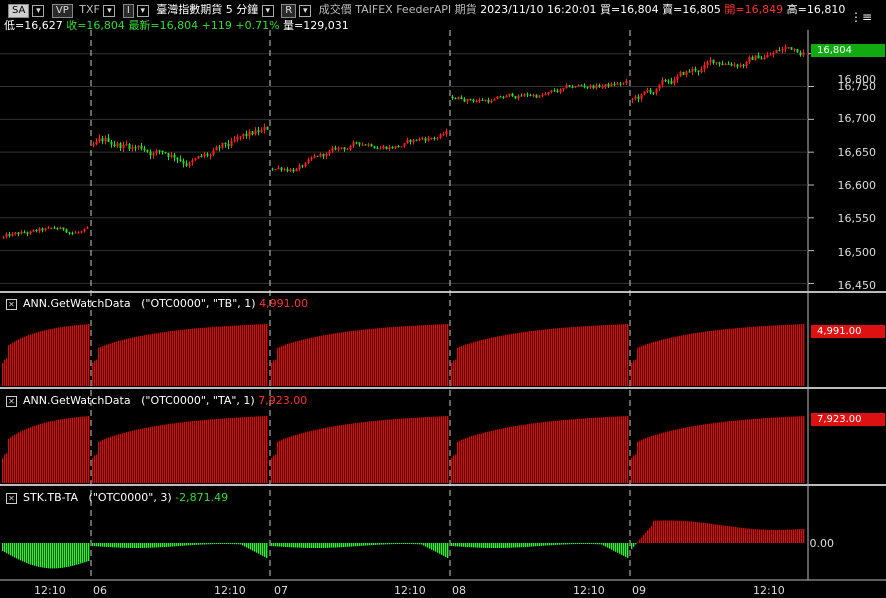 Image resolution: width=886 pixels, height=598 pixels. I want to click on r-dropdown-icon: ▾, so click(305, 11).